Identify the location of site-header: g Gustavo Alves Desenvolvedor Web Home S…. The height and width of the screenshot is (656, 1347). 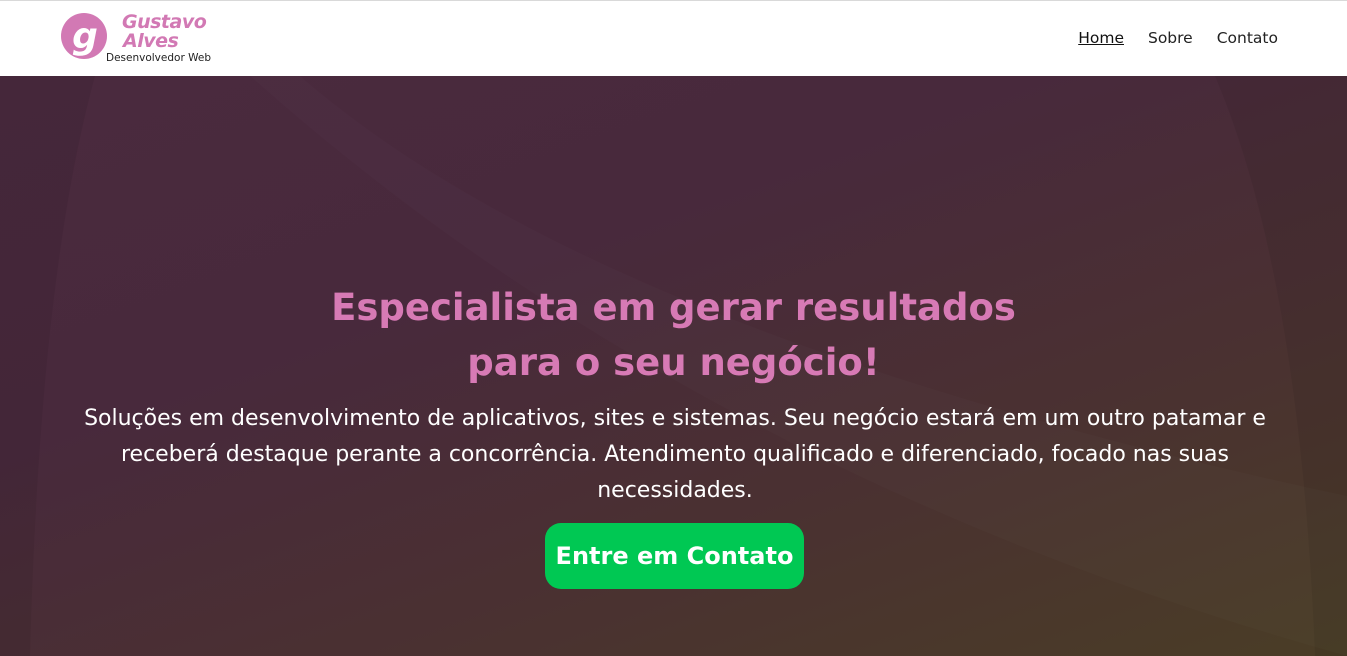
(673, 38).